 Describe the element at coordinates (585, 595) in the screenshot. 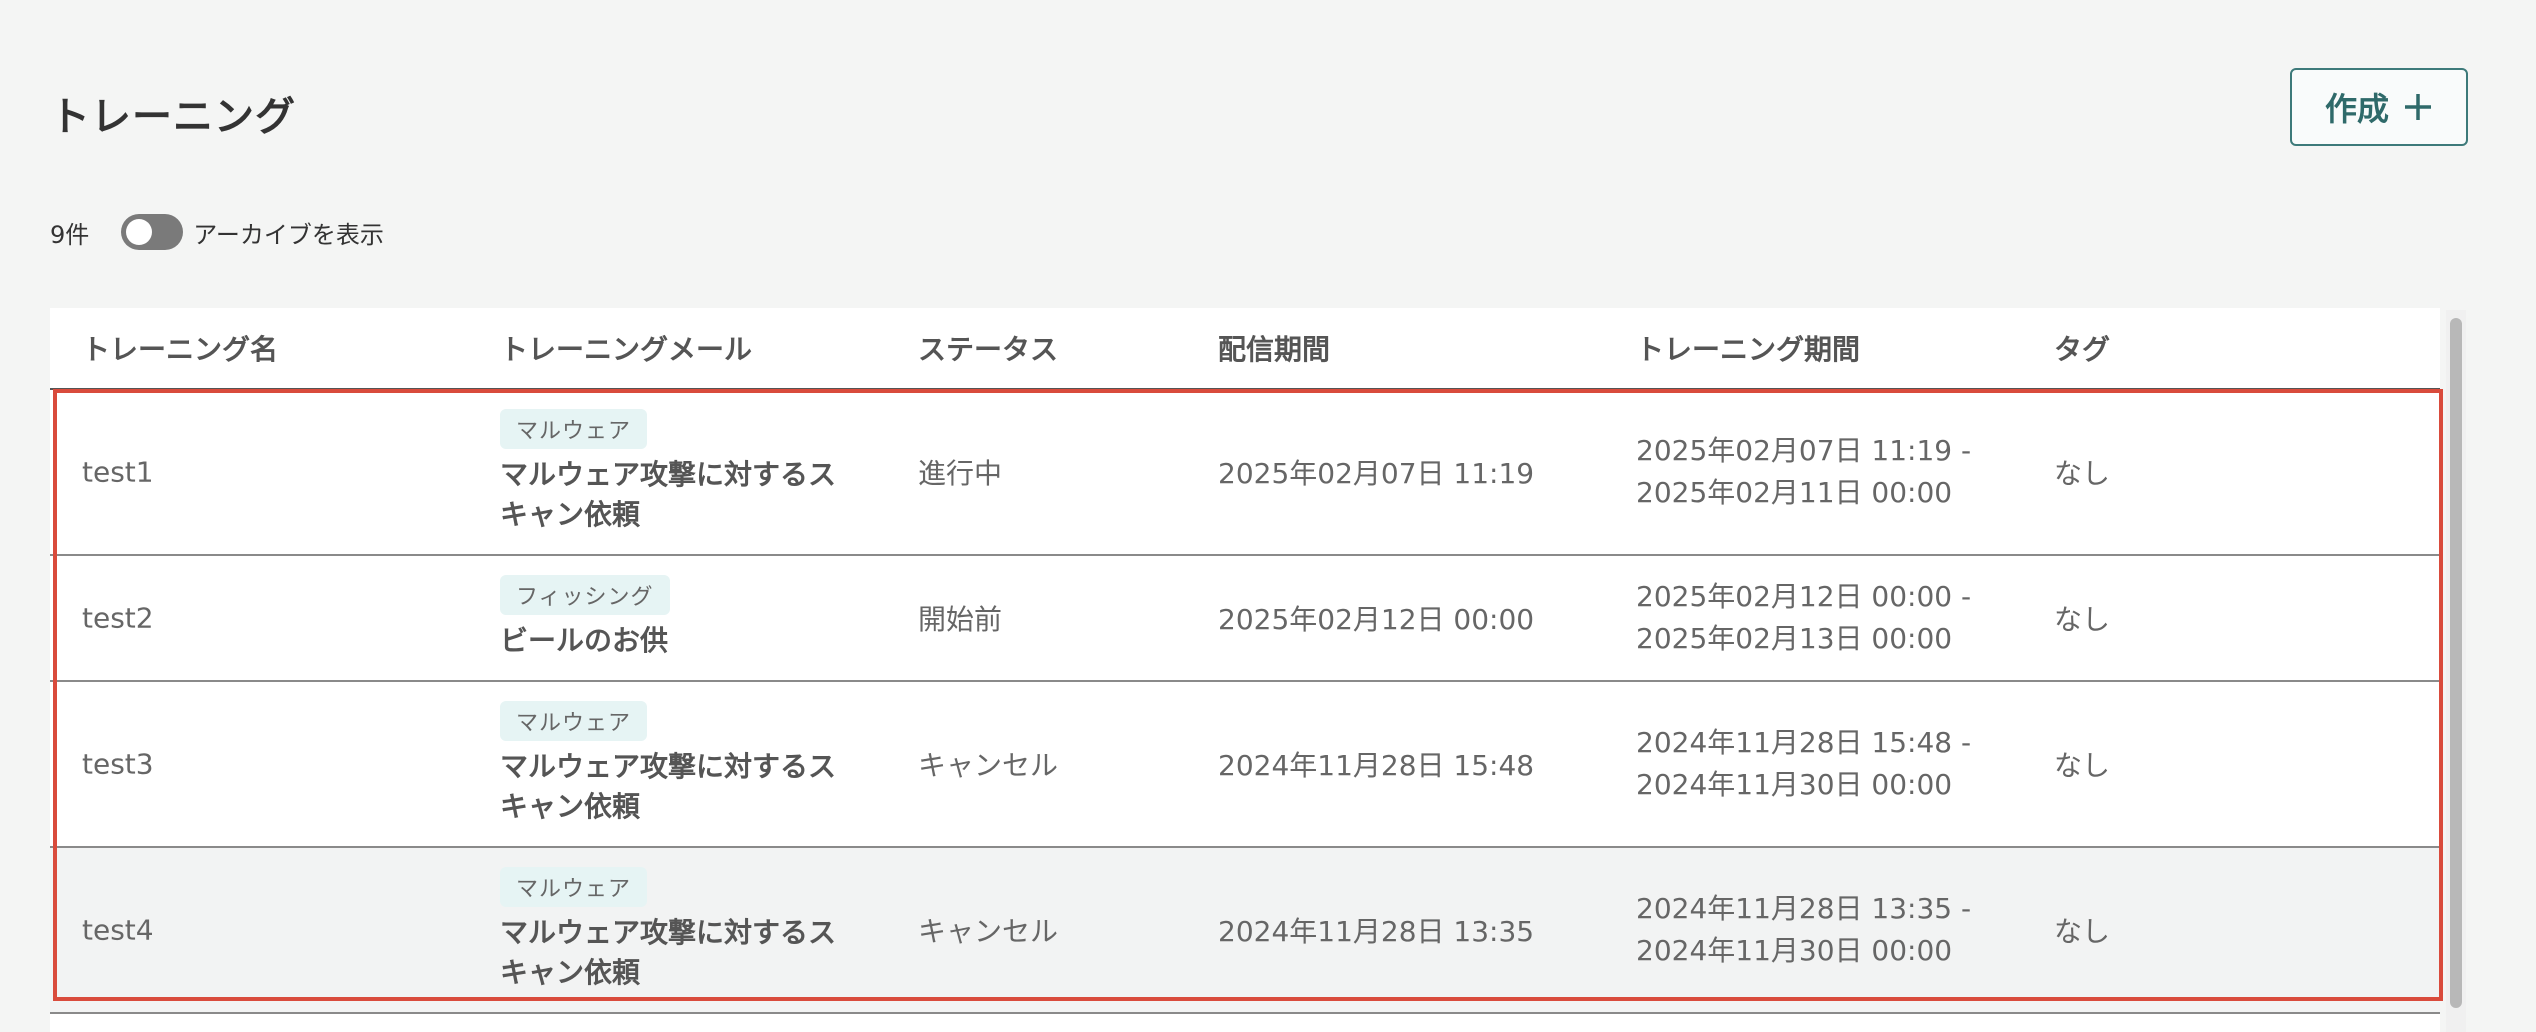

I see `mail-category-chip: フィッシング` at that location.